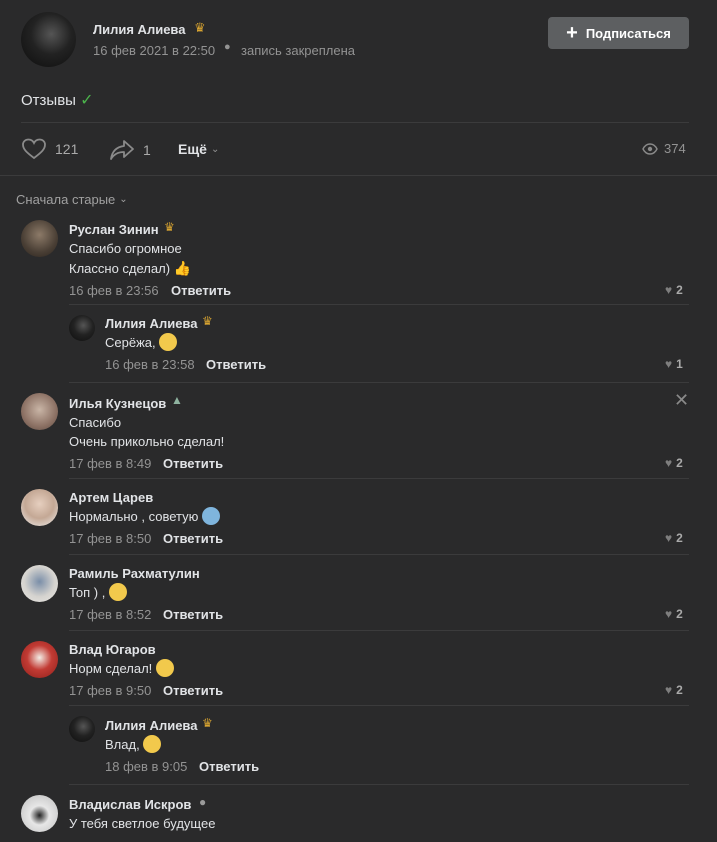 The width and height of the screenshot is (717, 842). What do you see at coordinates (211, 516) in the screenshot?
I see `person-gesture-icon` at bounding box center [211, 516].